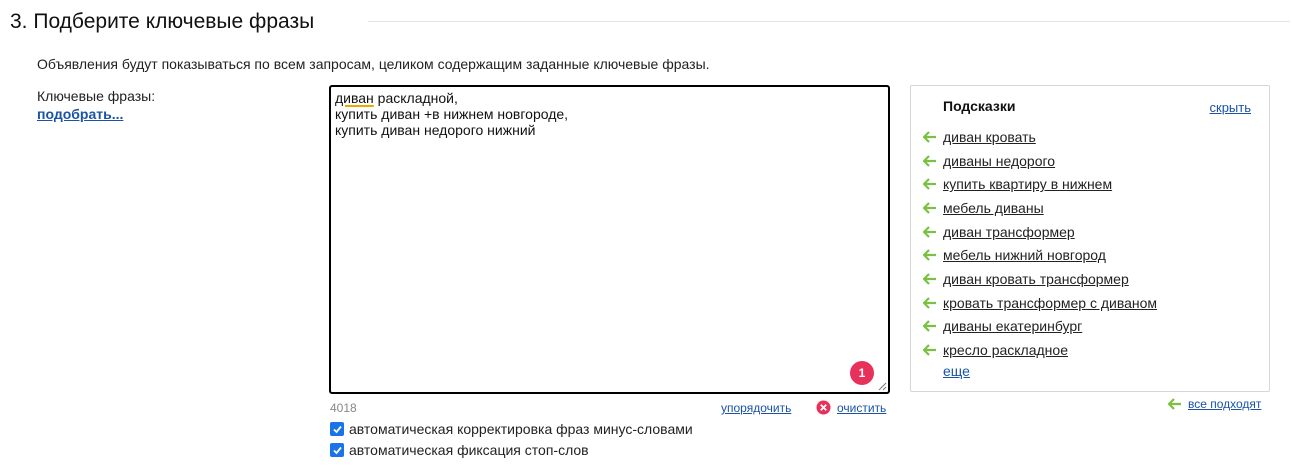 This screenshot has width=1292, height=468. Describe the element at coordinates (96, 96) in the screenshot. I see `keywords-label: Ключевые фразы:` at that location.